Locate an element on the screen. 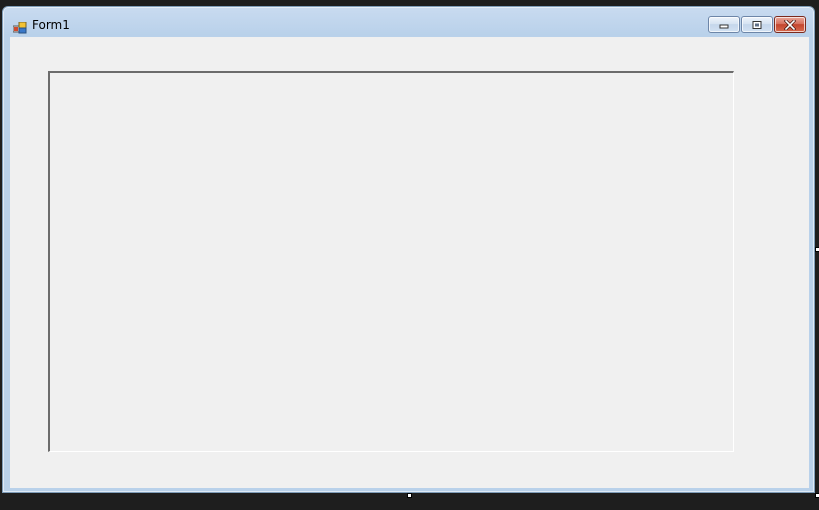  caption-buttons is located at coordinates (757, 25).